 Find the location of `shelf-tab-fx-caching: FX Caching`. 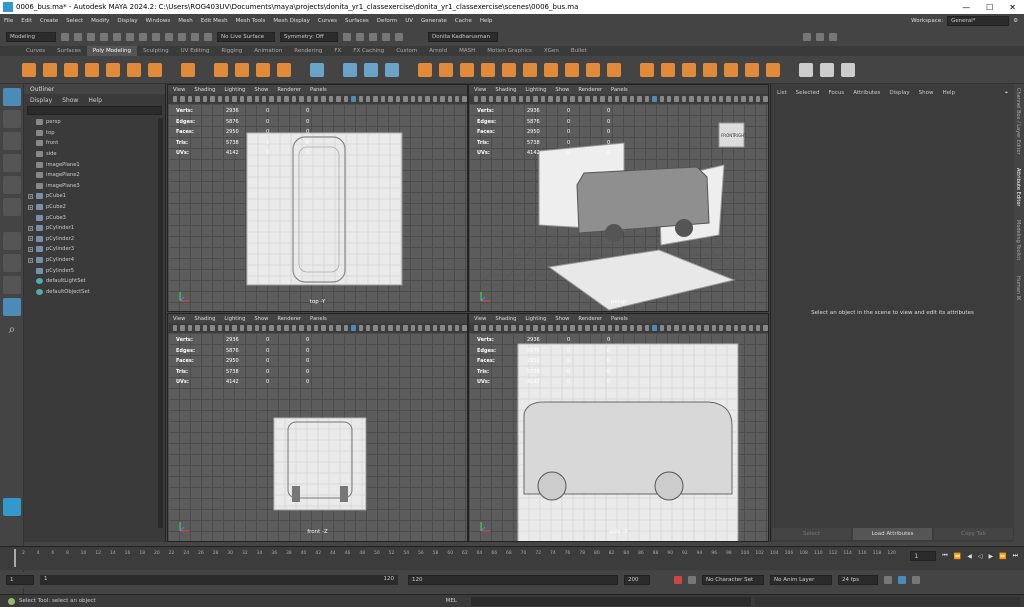

shelf-tab-fx-caching: FX Caching is located at coordinates (368, 51).